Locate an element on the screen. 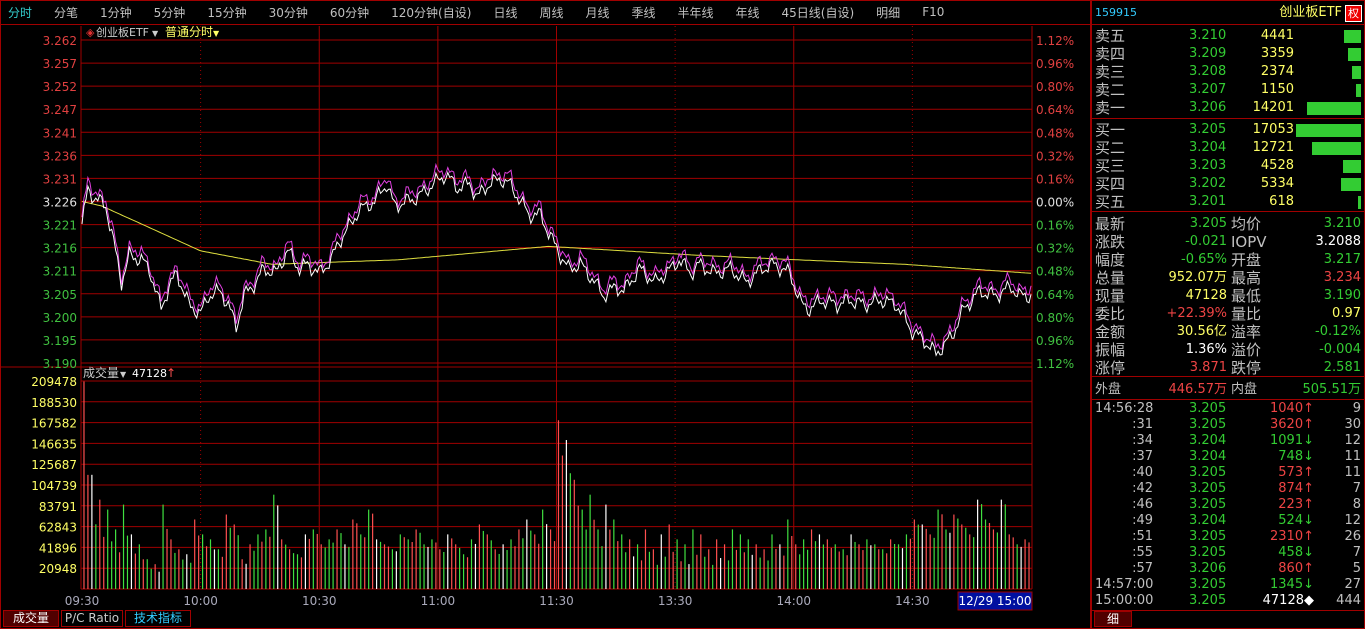 The height and width of the screenshot is (629, 1365). stat-label: 振幅 is located at coordinates (1110, 350).